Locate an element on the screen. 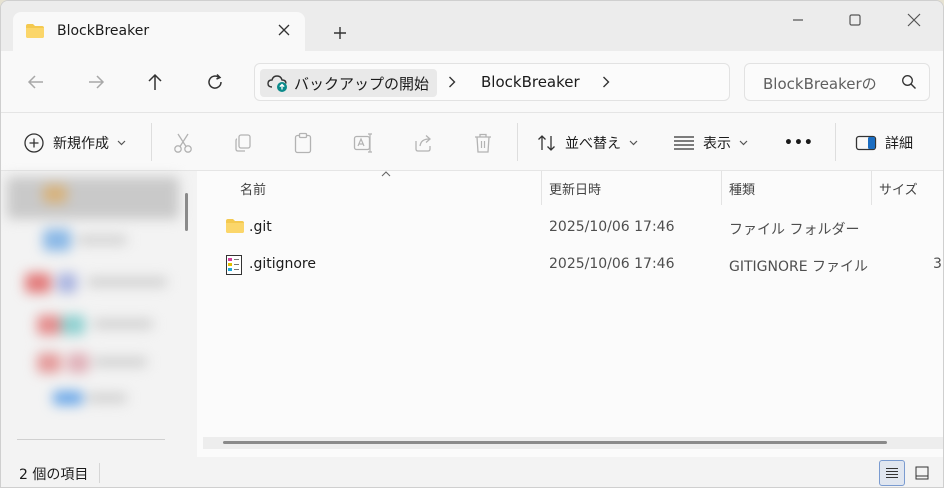  breadcrumb-root: バックアップの開始 is located at coordinates (349, 83).